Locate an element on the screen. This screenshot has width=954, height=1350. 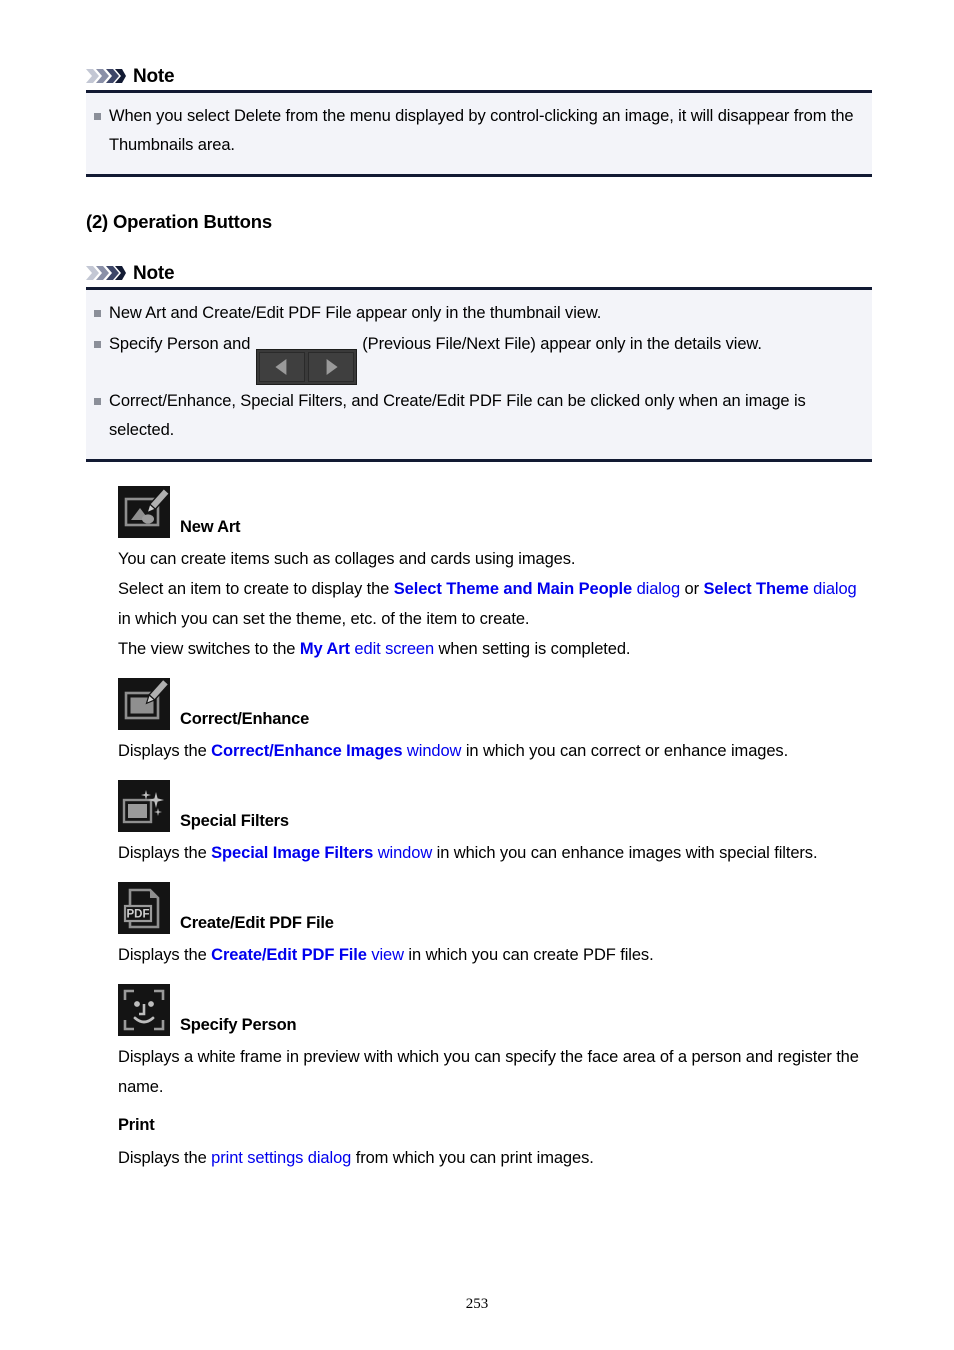
correct-enhance-icon is located at coordinates (144, 704).